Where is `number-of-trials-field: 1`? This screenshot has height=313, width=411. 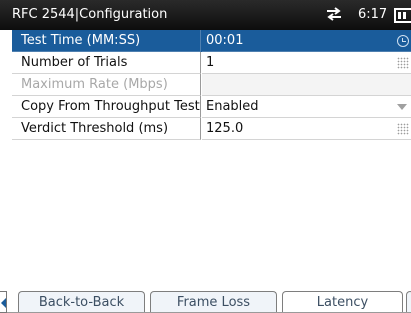
number-of-trials-field: 1 is located at coordinates (306, 63).